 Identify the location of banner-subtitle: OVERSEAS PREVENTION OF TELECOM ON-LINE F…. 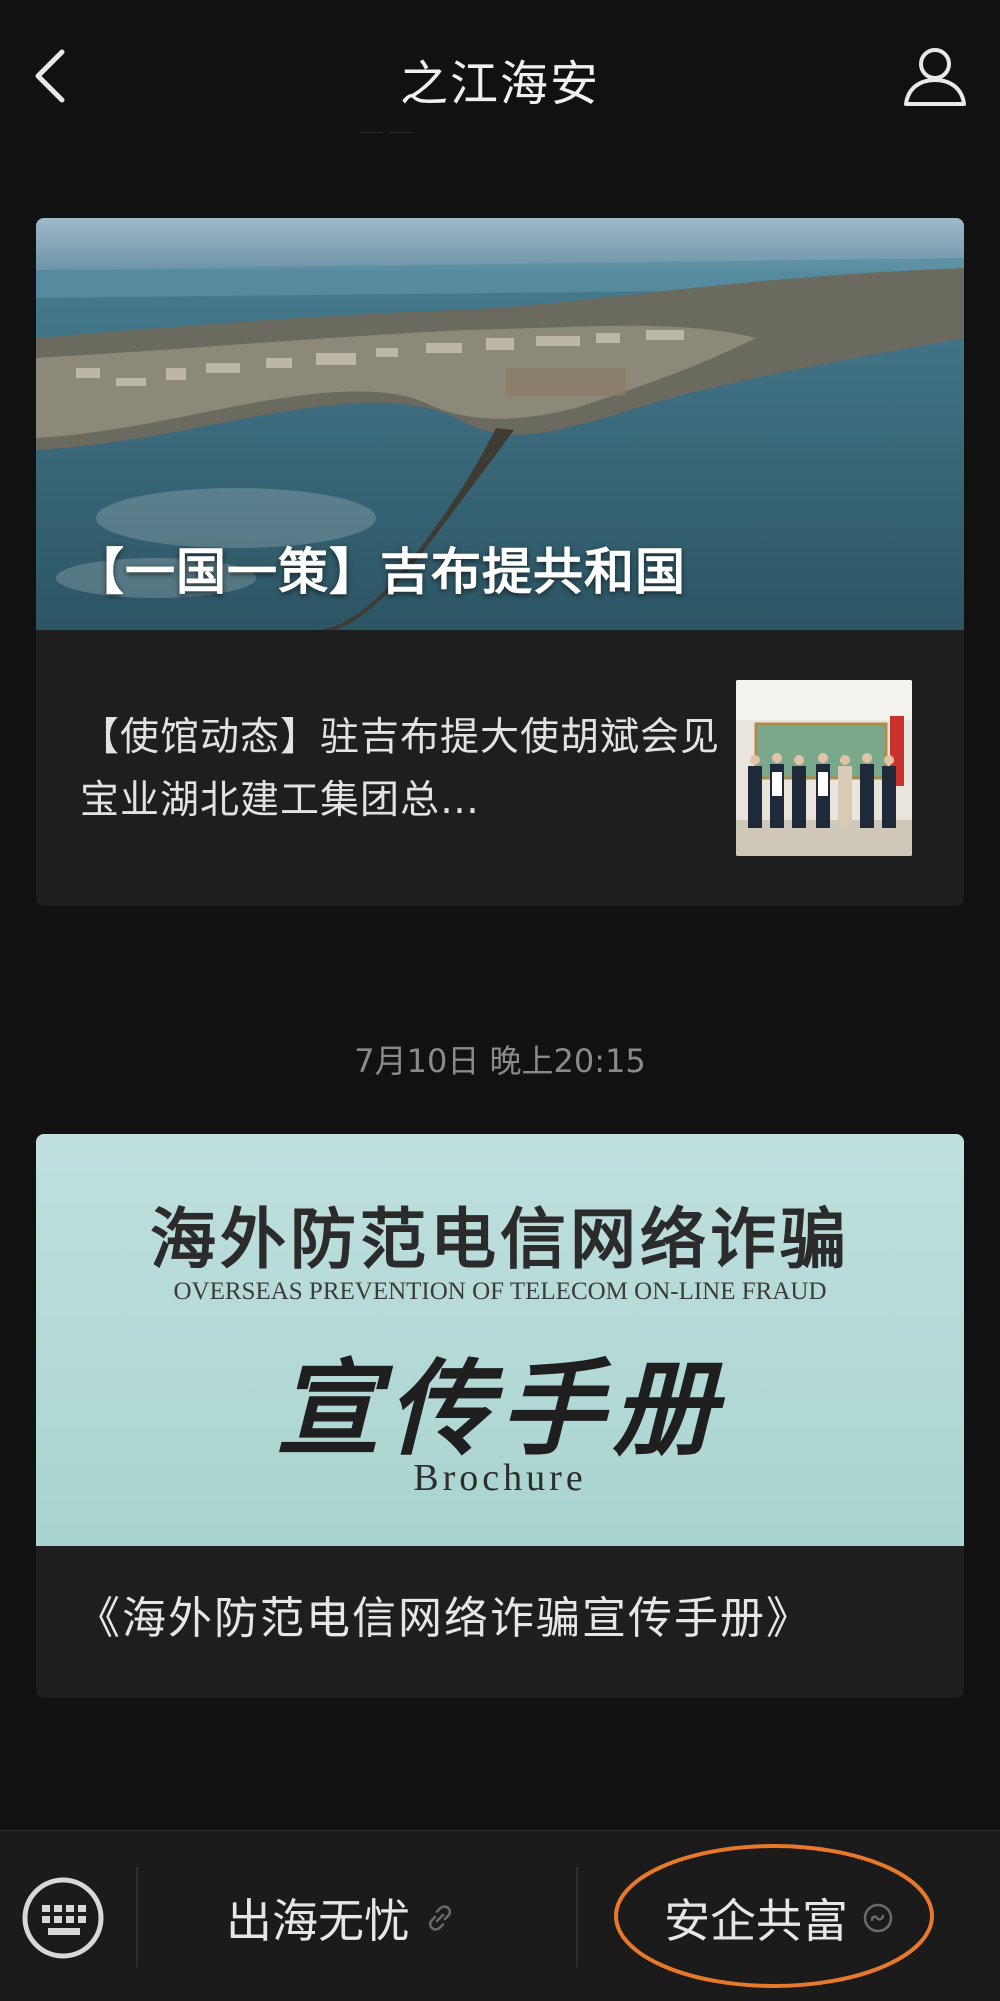
(500, 1291).